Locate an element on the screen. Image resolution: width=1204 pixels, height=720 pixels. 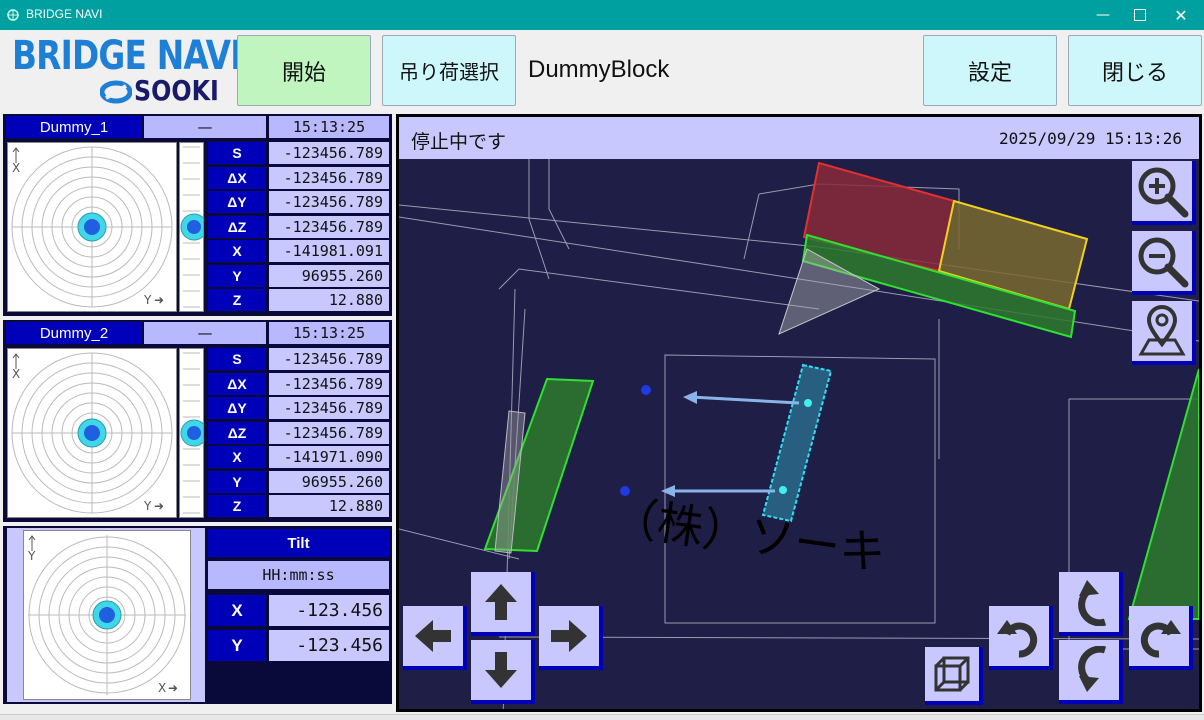
logo-sooki: SOOKI is located at coordinates (176, 90).